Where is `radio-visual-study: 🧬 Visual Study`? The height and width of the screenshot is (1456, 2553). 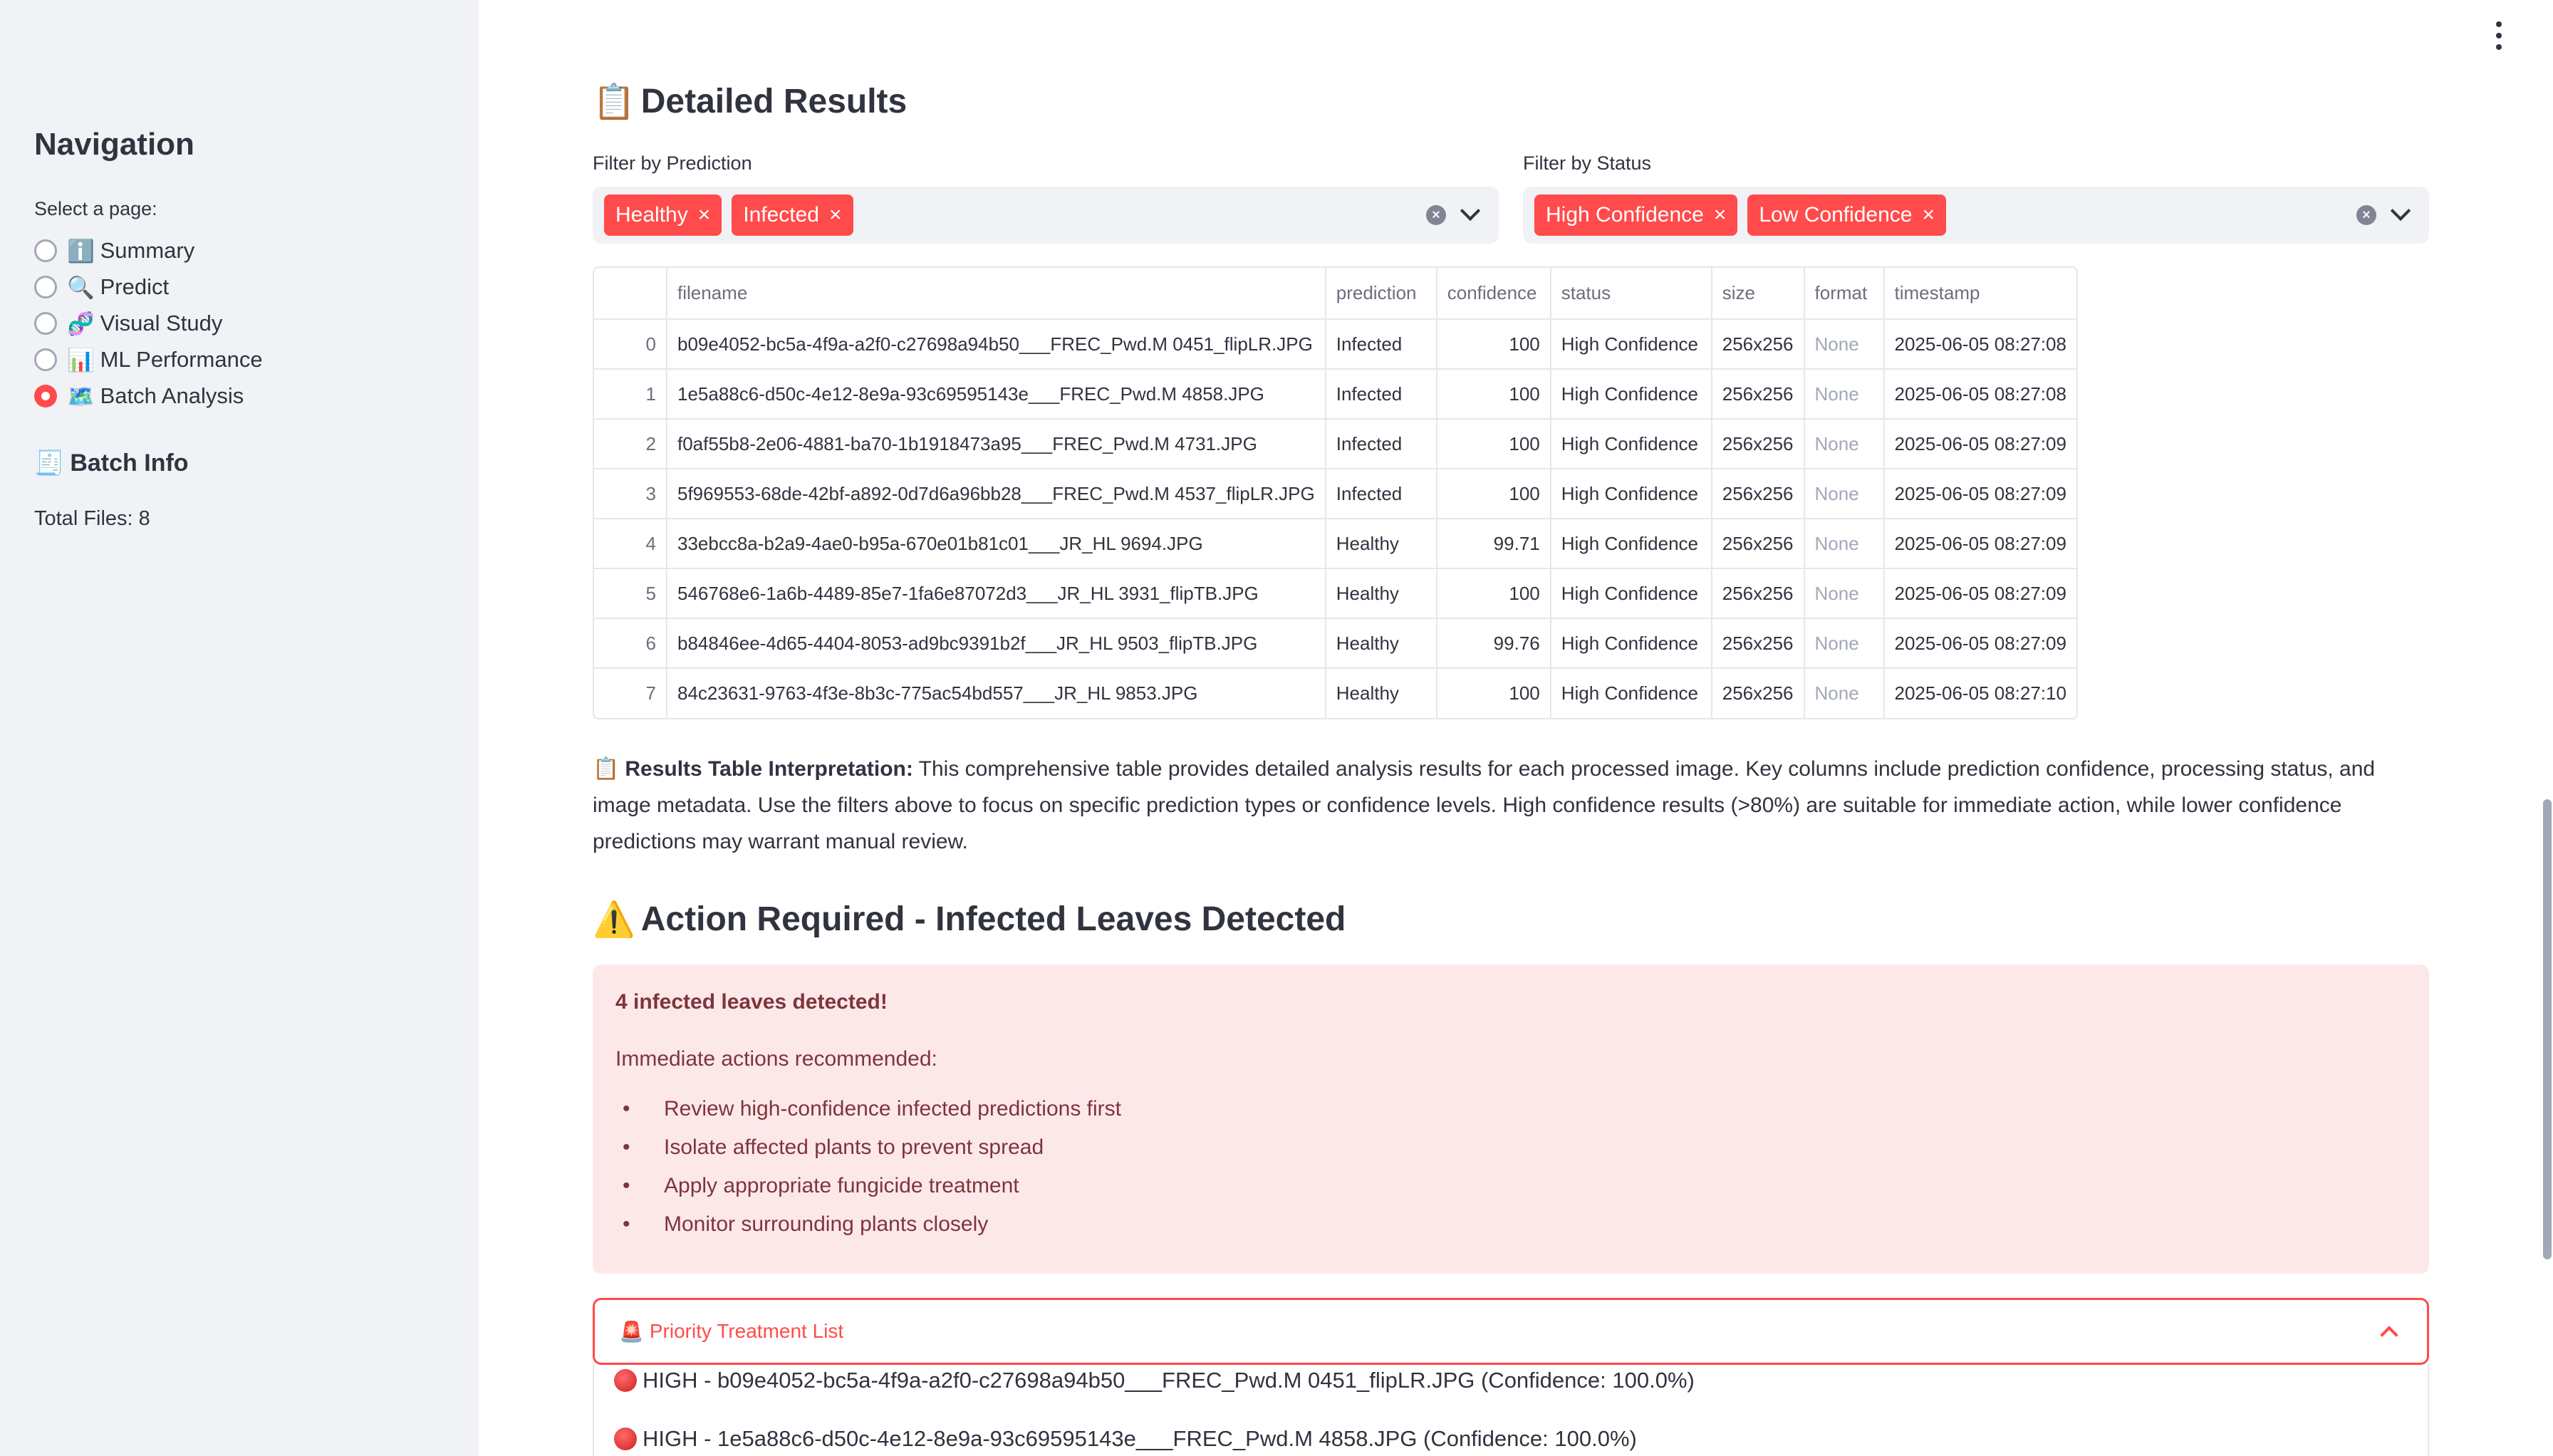 radio-visual-study: 🧬 Visual Study is located at coordinates (128, 323).